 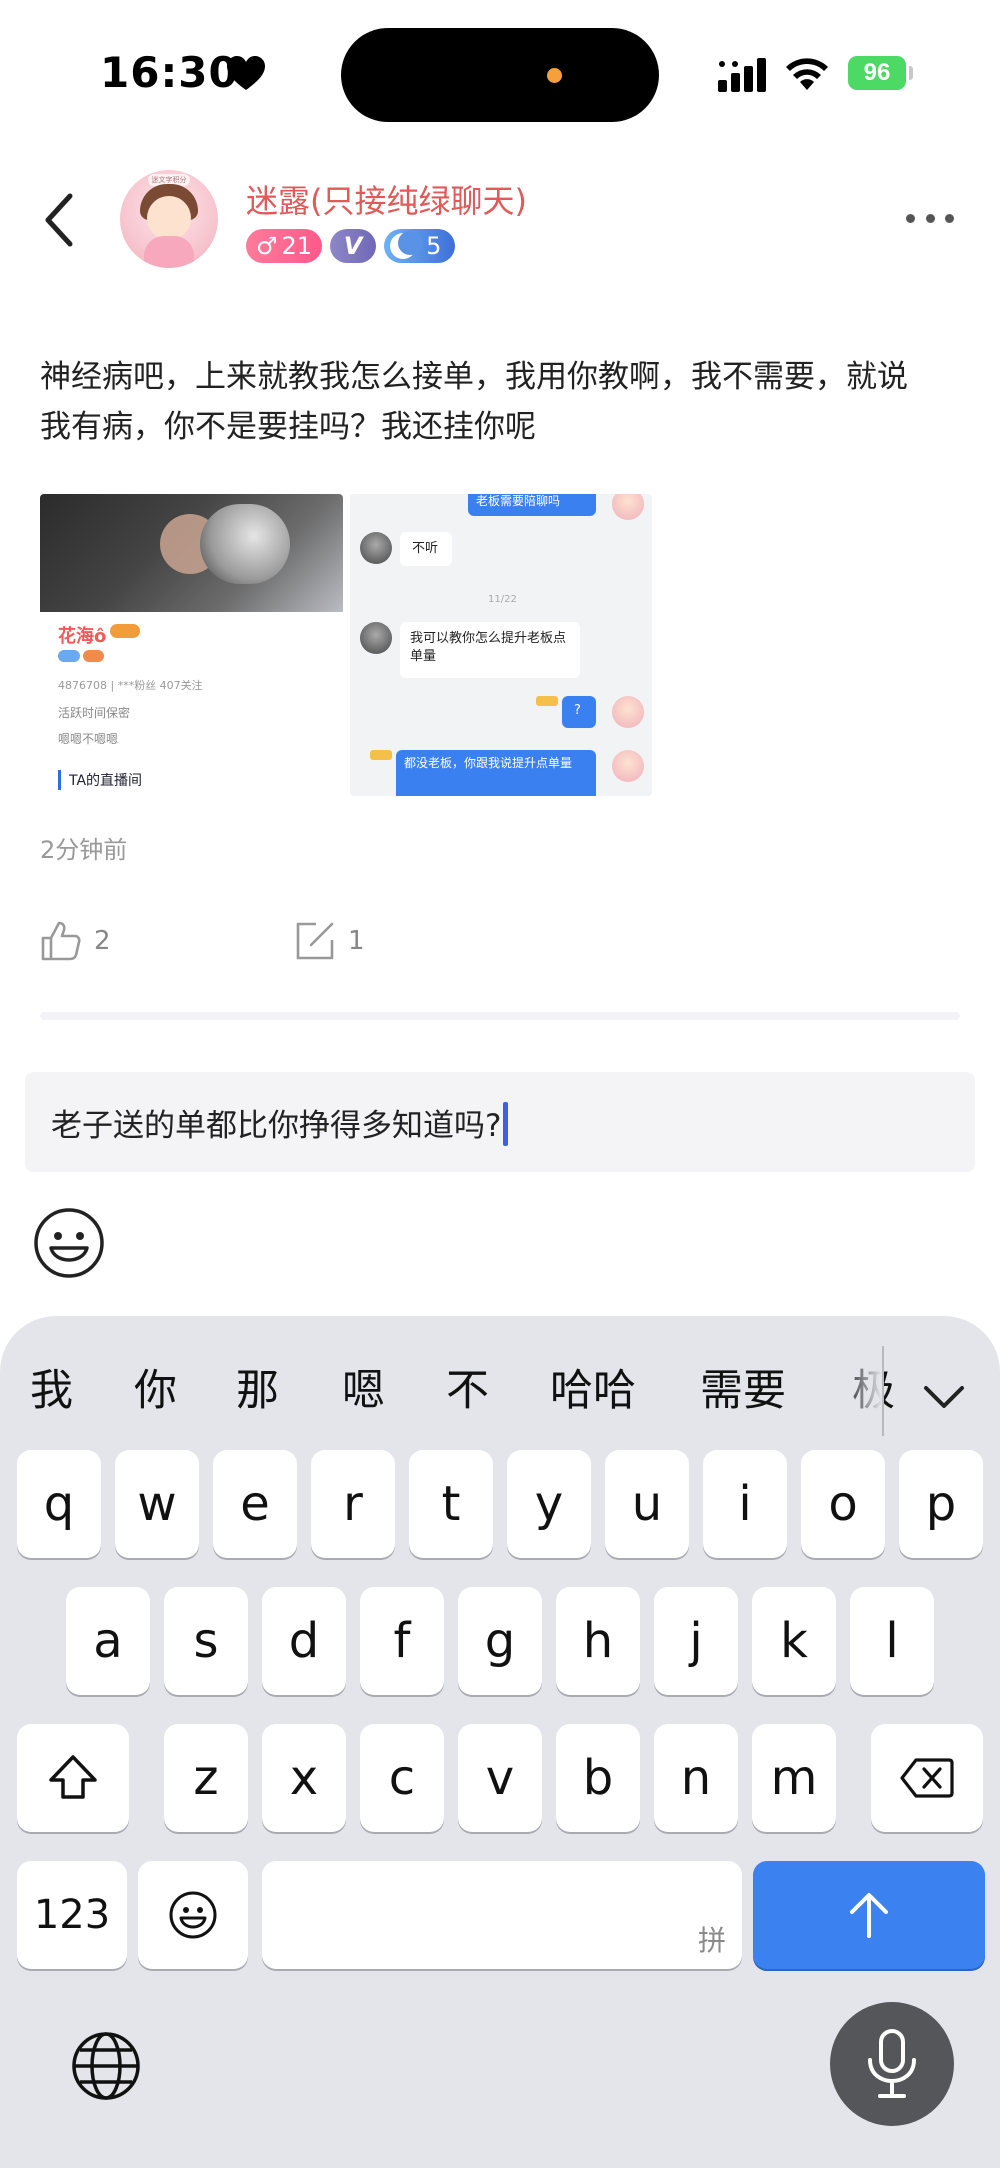 I want to click on gender-age-badge: ♂ 21, so click(x=284, y=246).